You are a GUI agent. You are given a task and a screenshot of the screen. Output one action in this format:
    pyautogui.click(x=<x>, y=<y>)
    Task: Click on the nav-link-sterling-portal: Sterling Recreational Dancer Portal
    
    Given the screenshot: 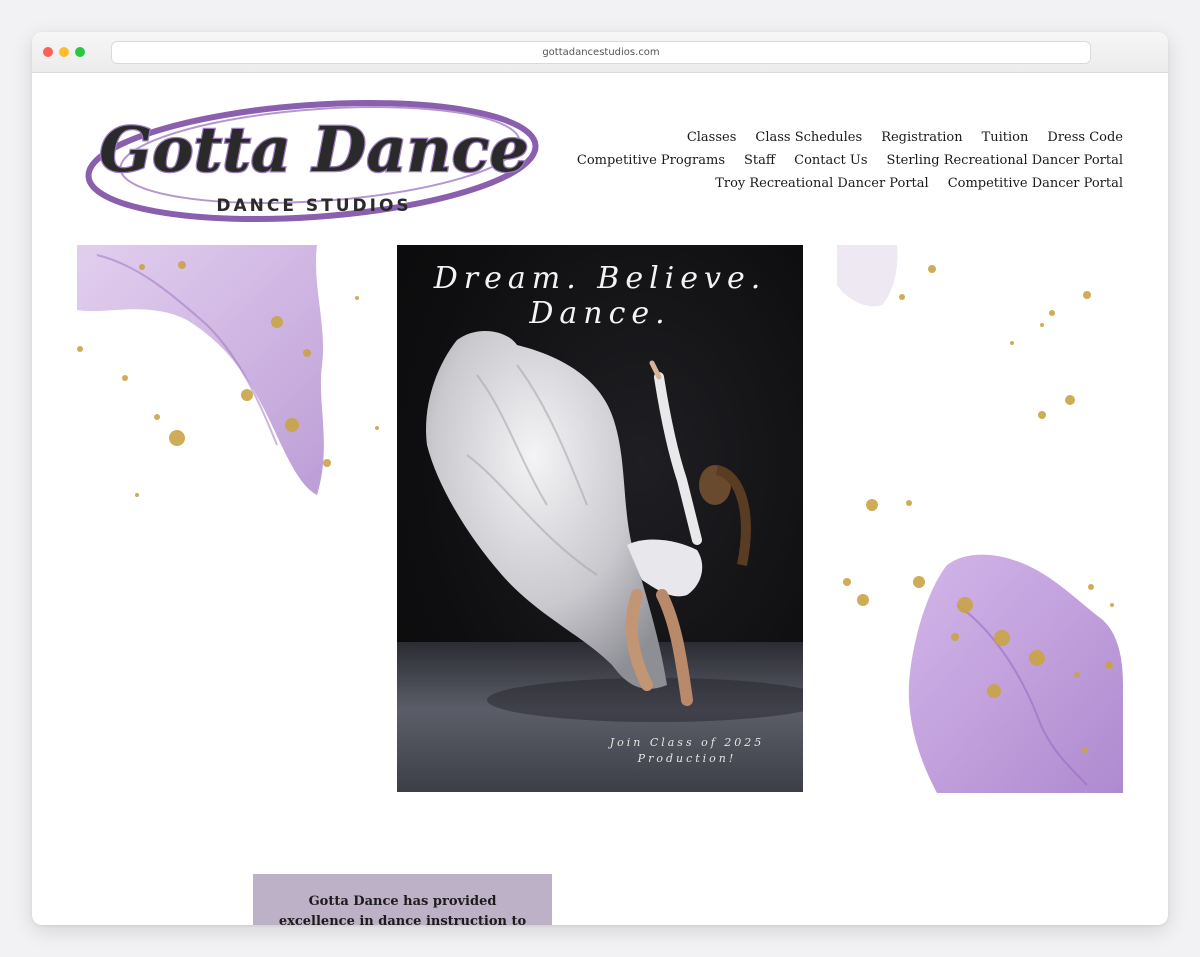 What is the action you would take?
    pyautogui.click(x=1005, y=160)
    